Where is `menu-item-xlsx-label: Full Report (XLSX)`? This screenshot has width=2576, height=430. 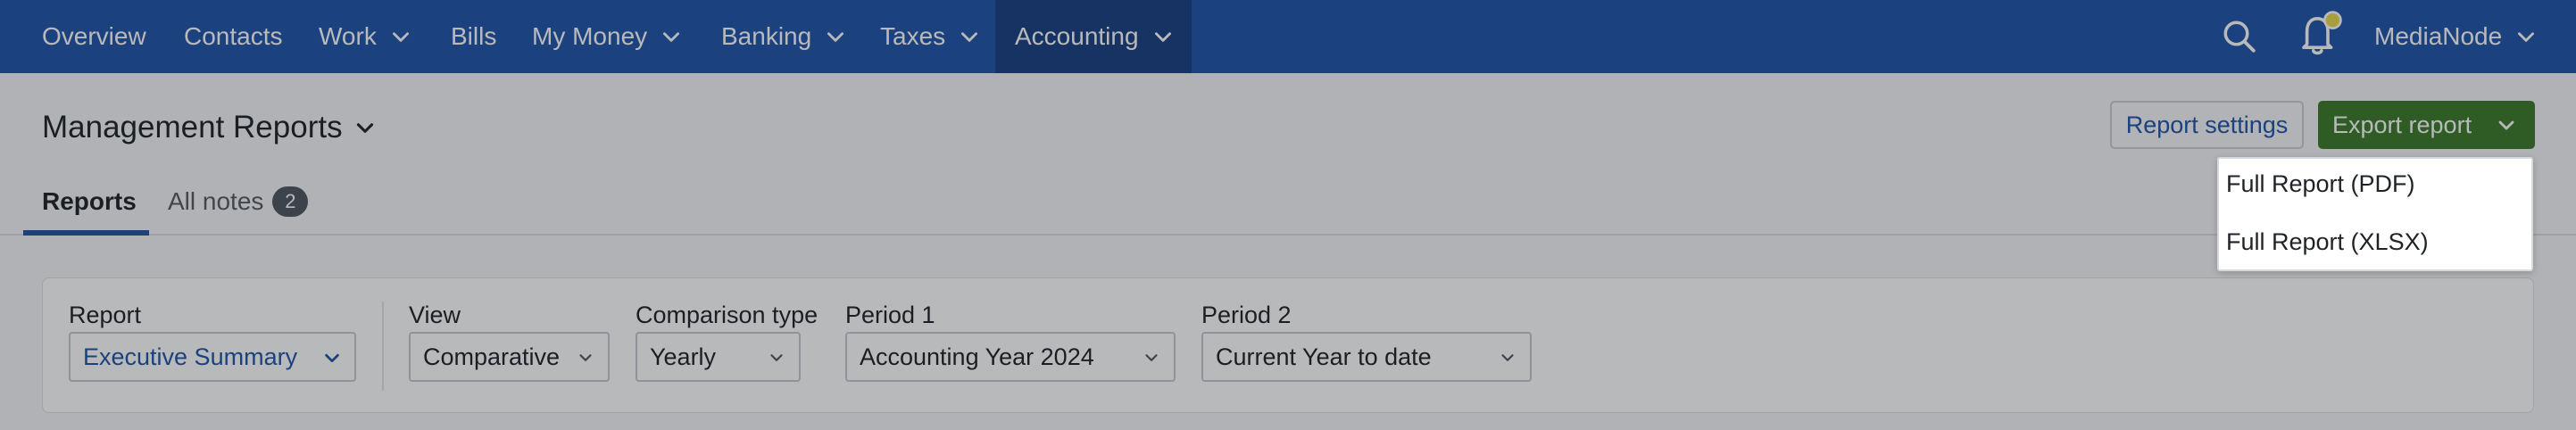 menu-item-xlsx-label: Full Report (XLSX) is located at coordinates (2328, 241).